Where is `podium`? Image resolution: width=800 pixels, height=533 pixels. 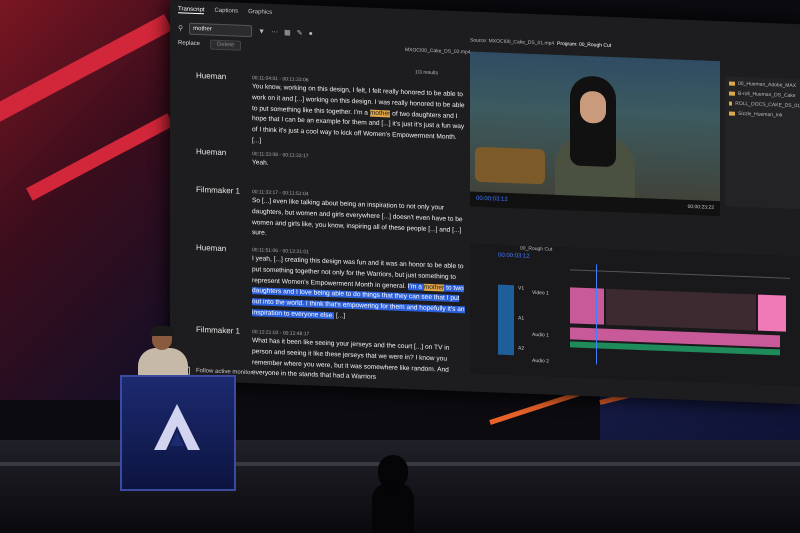
podium is located at coordinates (178, 433).